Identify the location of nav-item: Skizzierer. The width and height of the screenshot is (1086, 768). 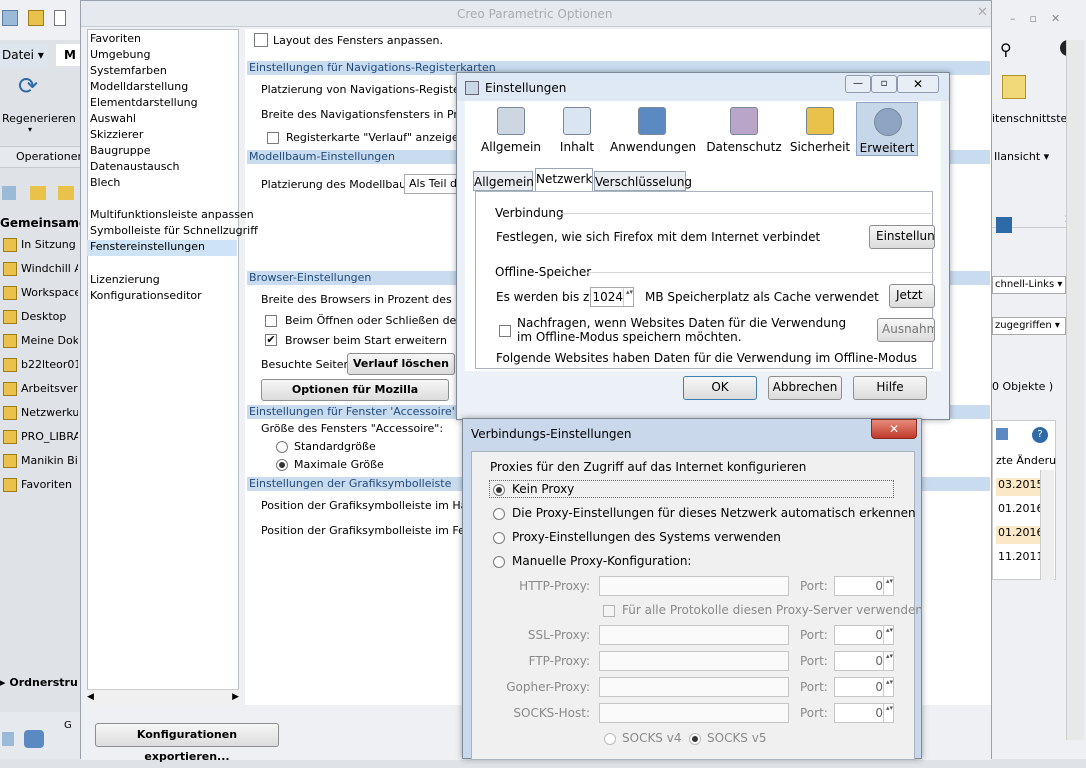
(116, 134).